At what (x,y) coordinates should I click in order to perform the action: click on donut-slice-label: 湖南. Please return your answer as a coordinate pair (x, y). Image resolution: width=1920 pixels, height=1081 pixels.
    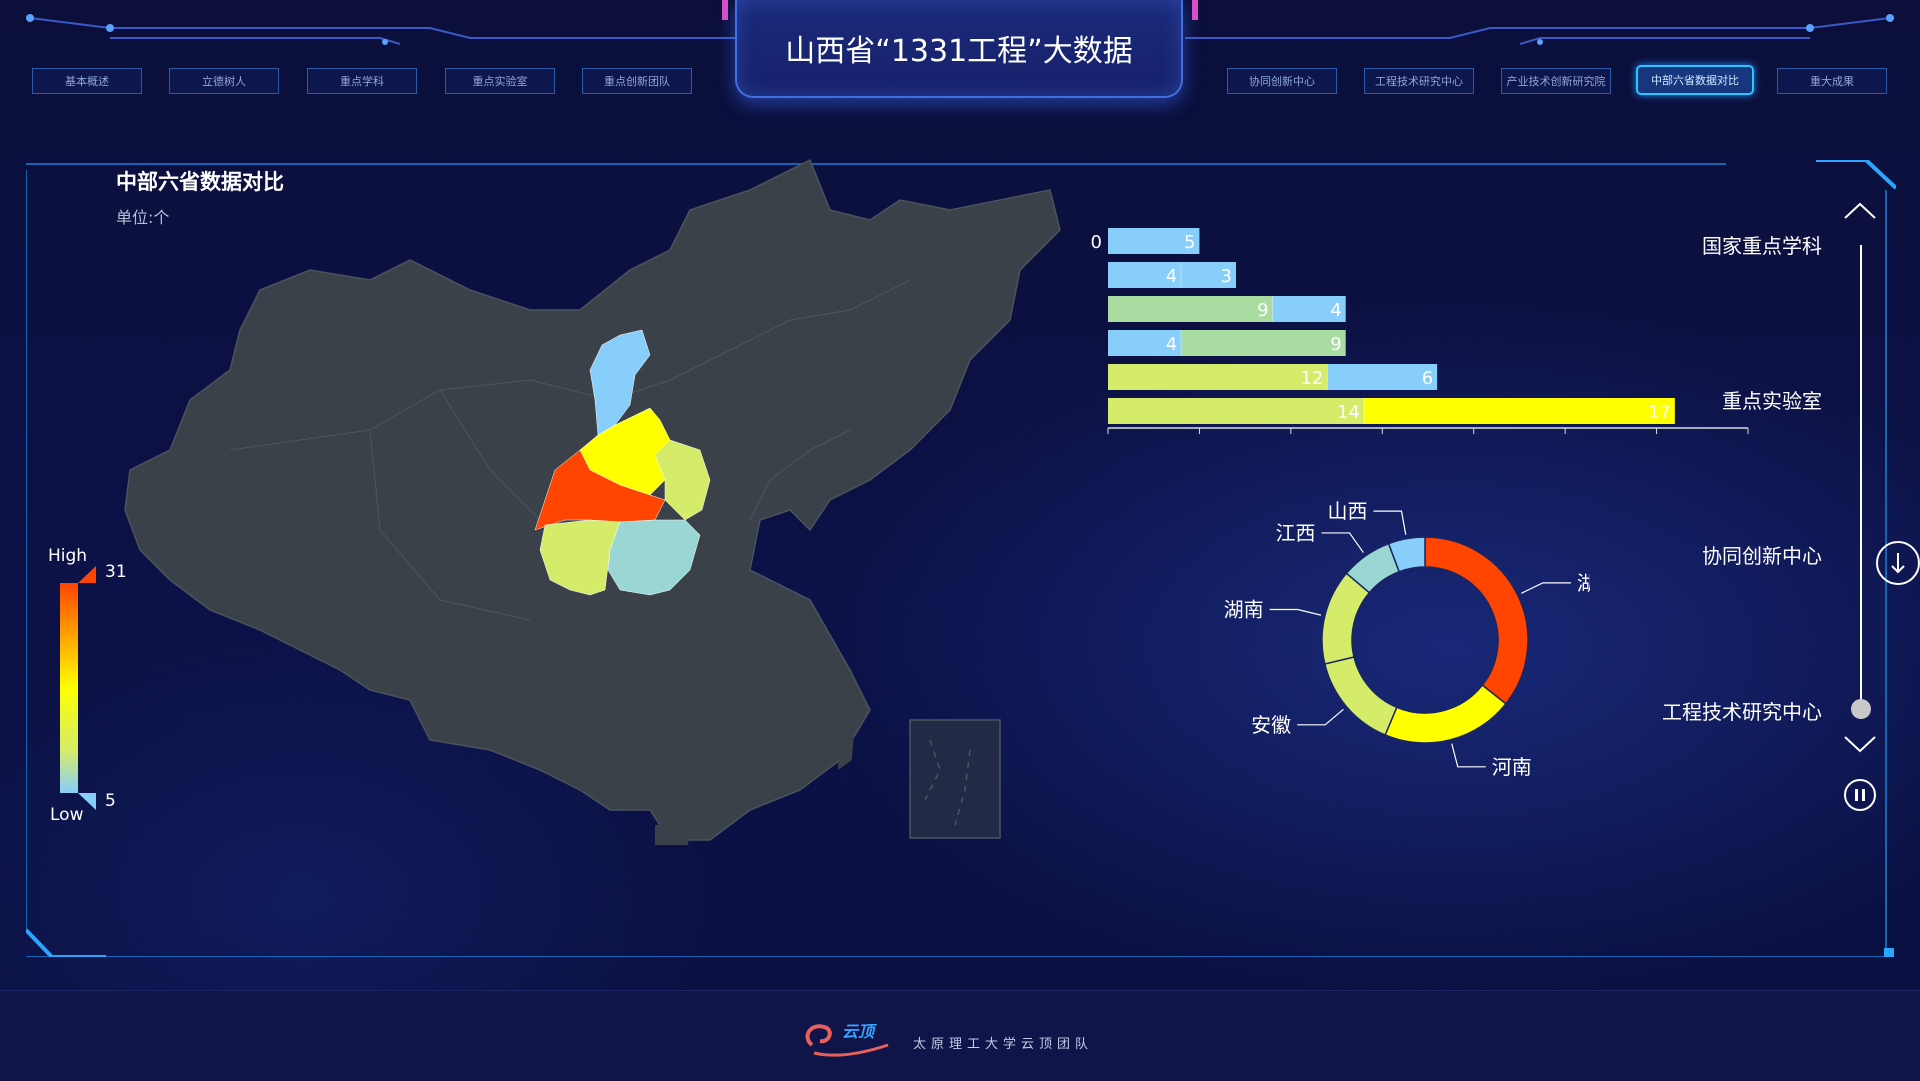
    Looking at the image, I should click on (1244, 610).